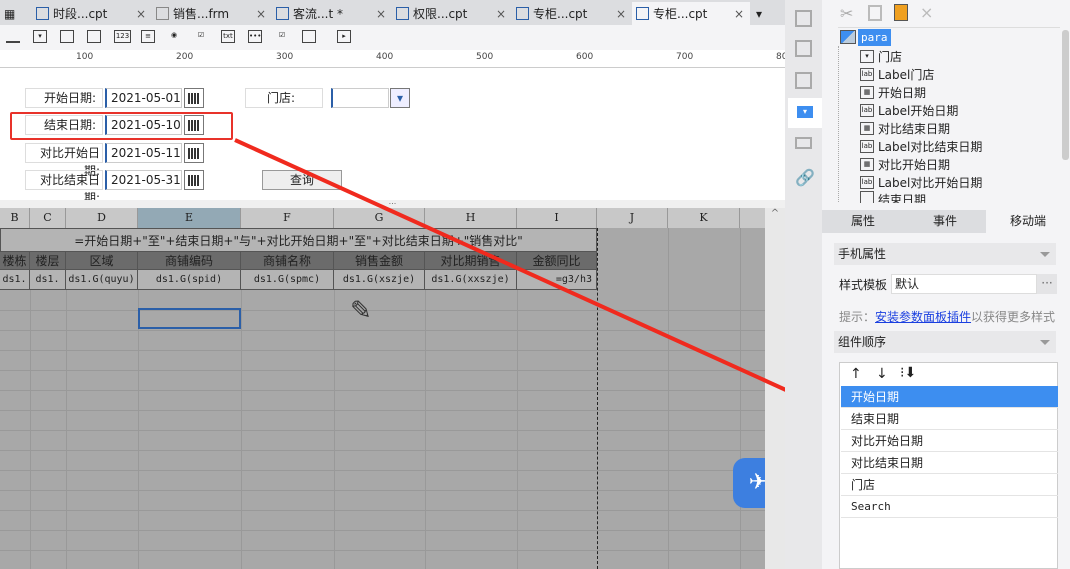 Image resolution: width=1070 pixels, height=569 pixels. What do you see at coordinates (1065, 95) in the screenshot?
I see `tree-scrollbar` at bounding box center [1065, 95].